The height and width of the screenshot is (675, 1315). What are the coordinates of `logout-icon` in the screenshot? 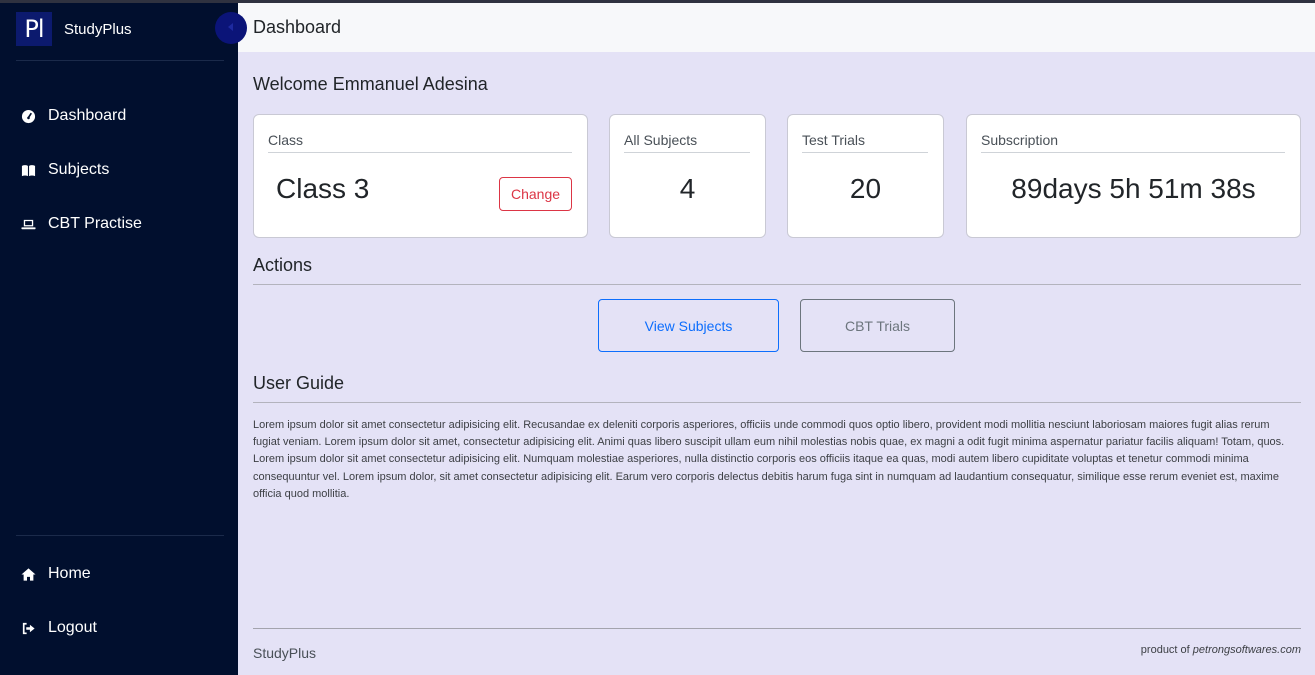 It's located at (28, 628).